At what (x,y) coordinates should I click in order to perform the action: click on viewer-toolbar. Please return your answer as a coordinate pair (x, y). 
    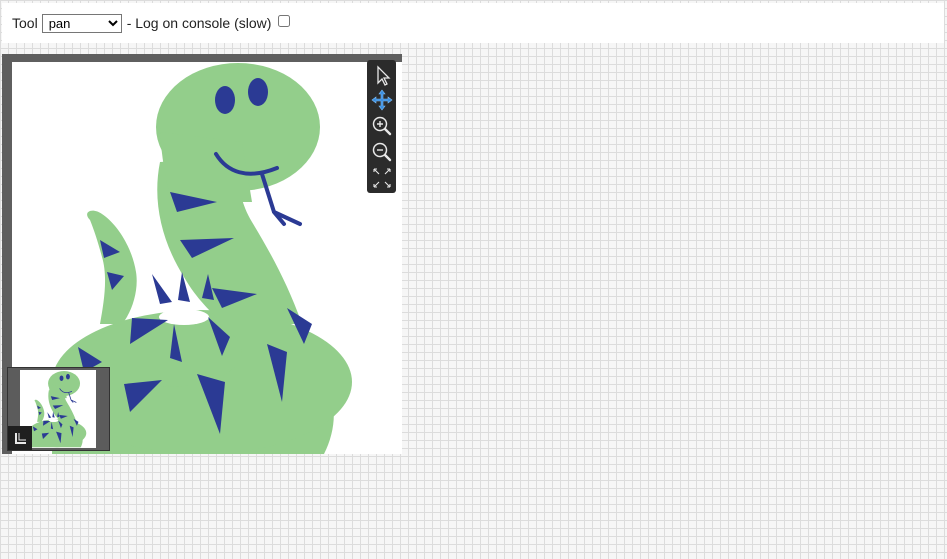
    Looking at the image, I should click on (381, 126).